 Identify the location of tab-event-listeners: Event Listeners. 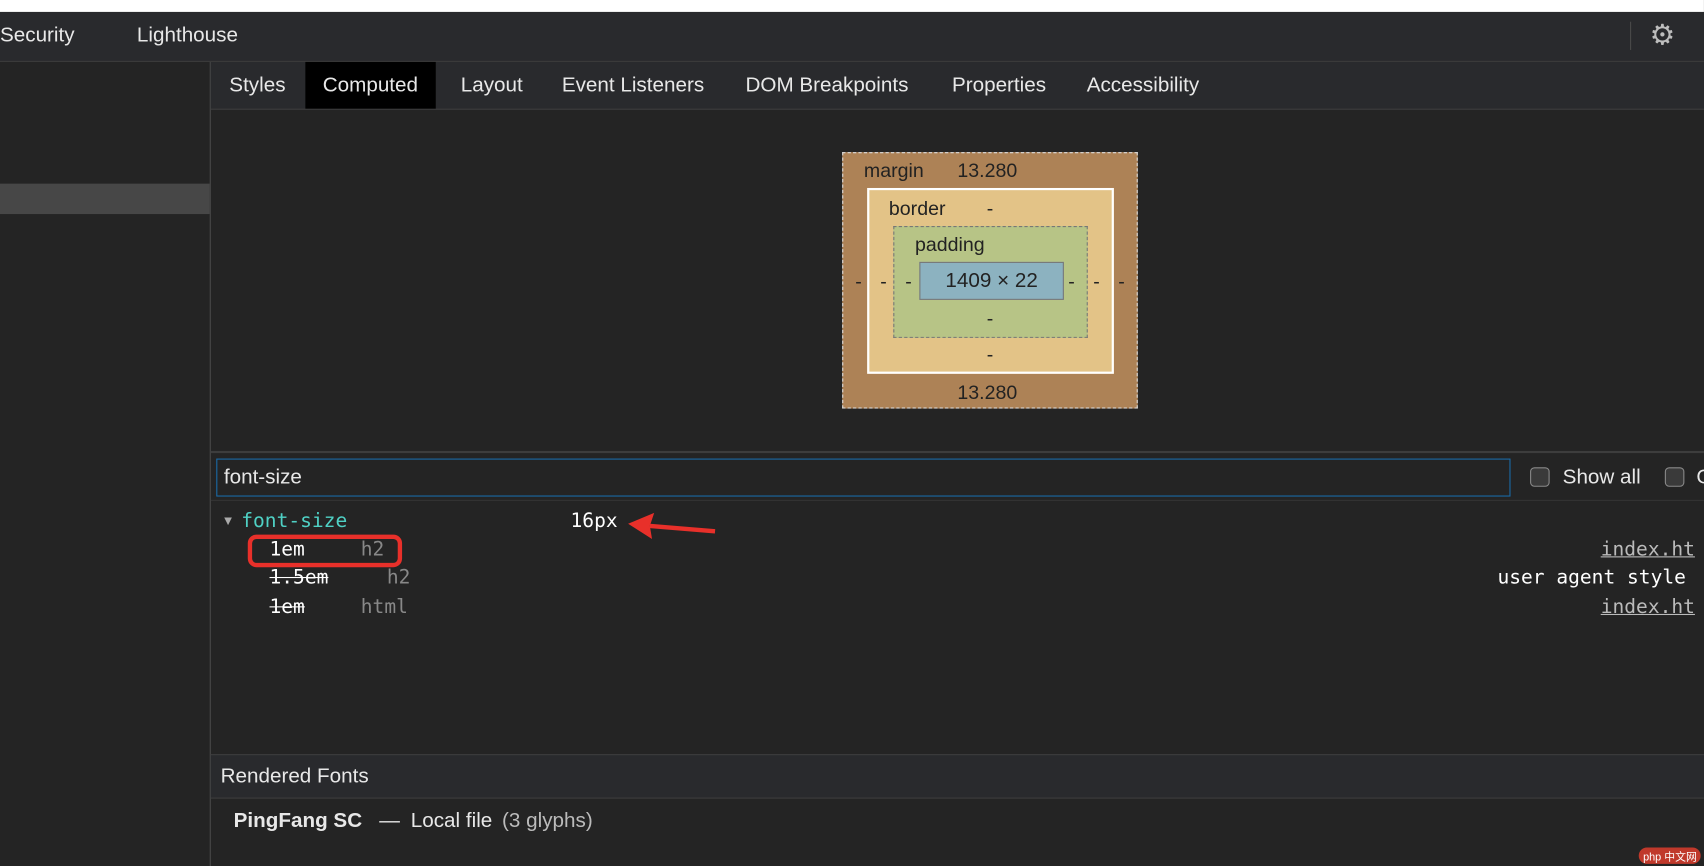
(632, 85).